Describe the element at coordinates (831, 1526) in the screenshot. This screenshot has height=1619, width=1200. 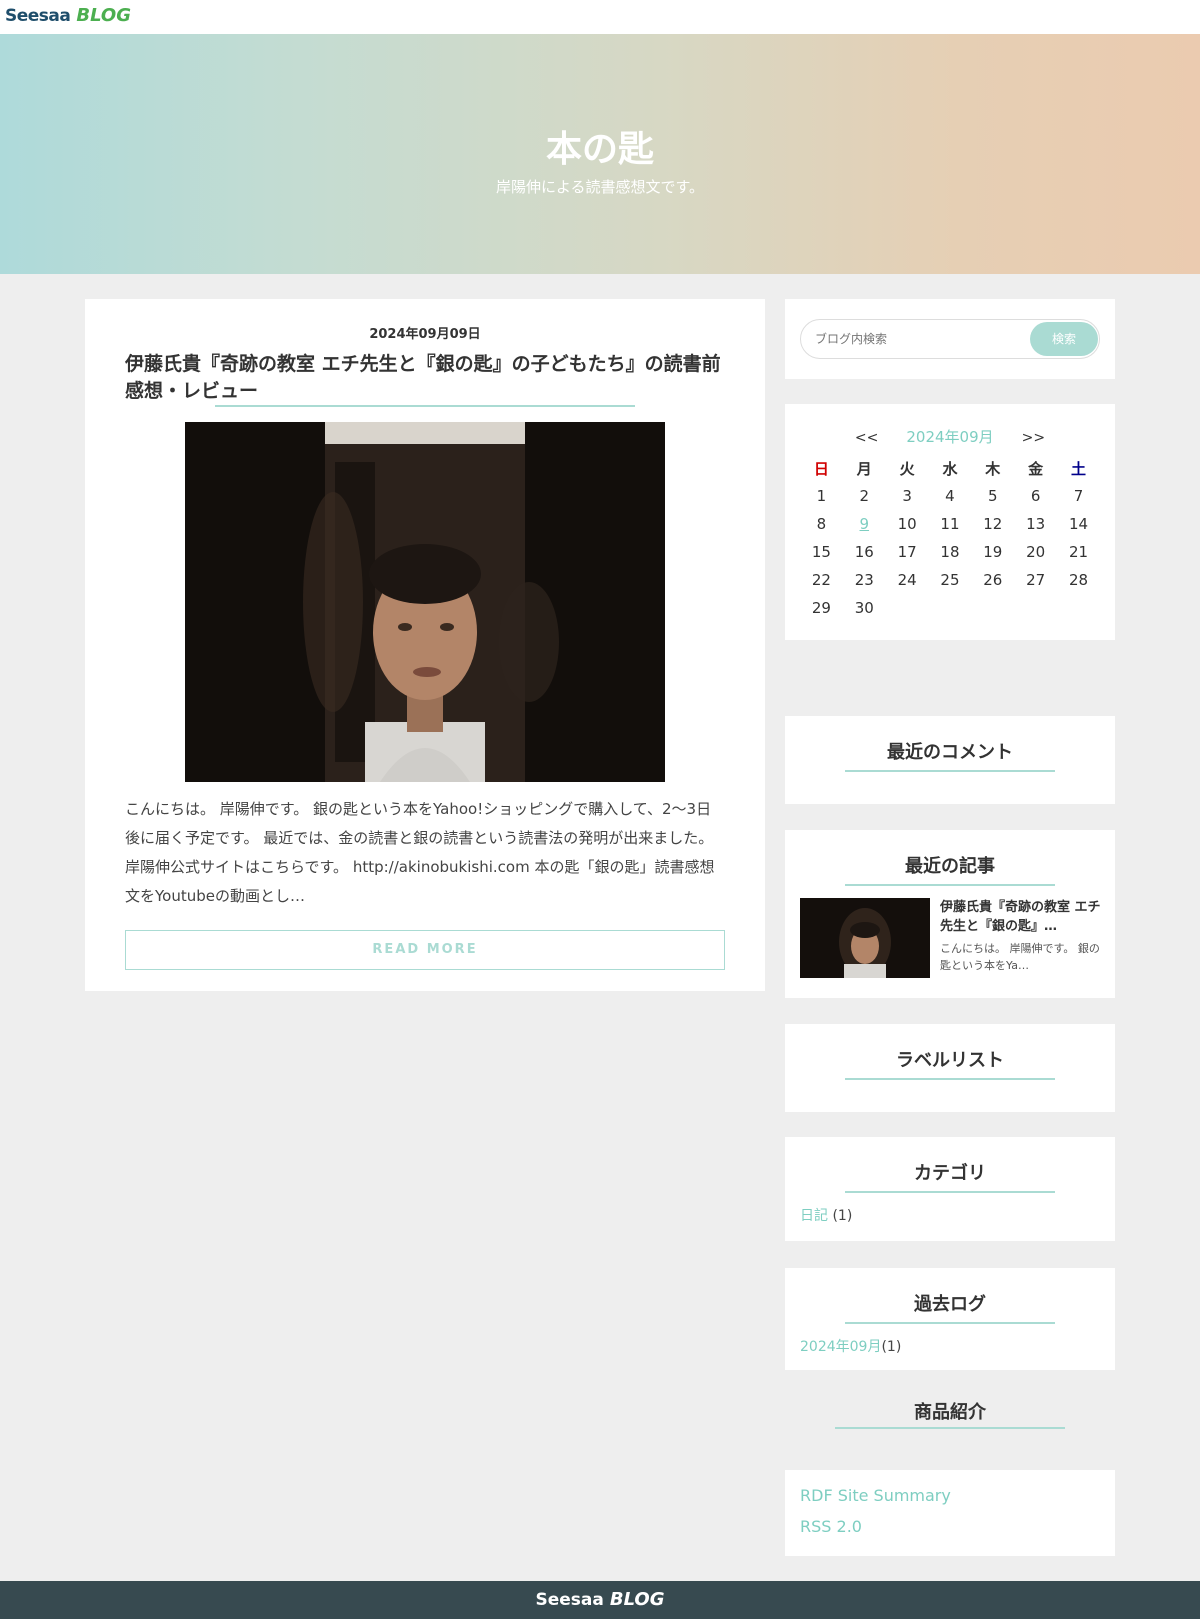
I see `rss-link: RSS 2.0` at that location.